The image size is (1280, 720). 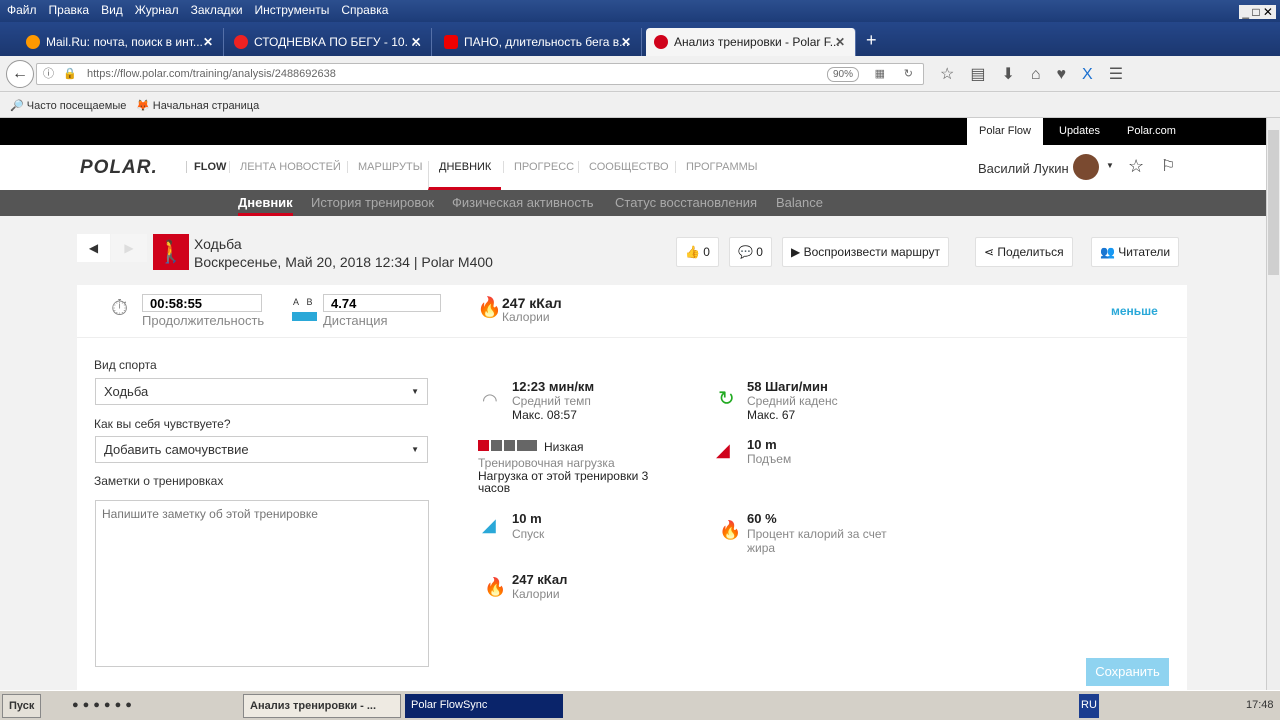 I want to click on toolbar-icons: ☆▤⬇⌂♥X☰, so click(x=1039, y=74).